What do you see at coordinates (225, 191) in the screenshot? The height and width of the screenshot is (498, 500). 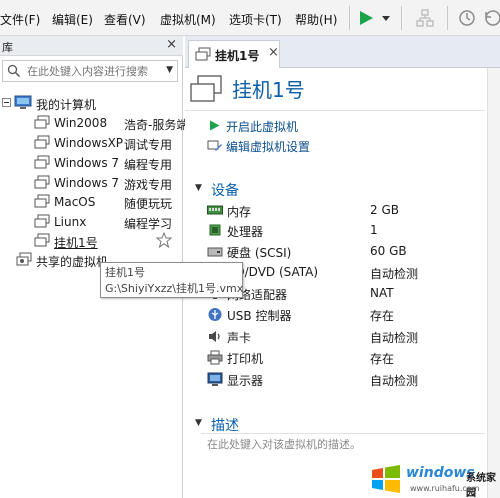 I see `devices-header: 设备` at bounding box center [225, 191].